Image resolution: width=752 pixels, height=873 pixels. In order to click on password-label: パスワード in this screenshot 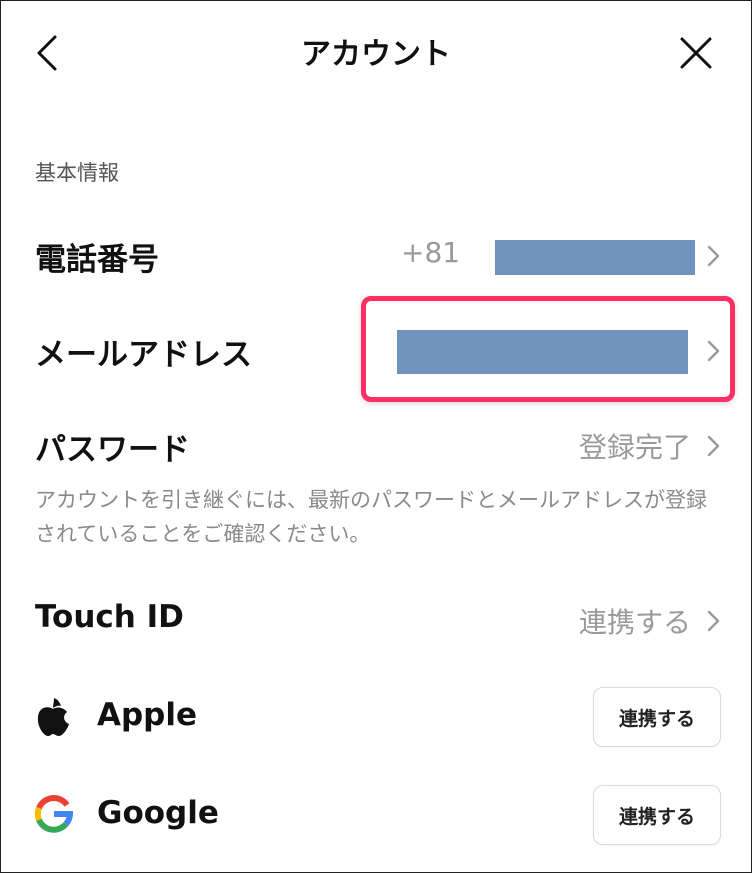, I will do `click(112, 450)`.